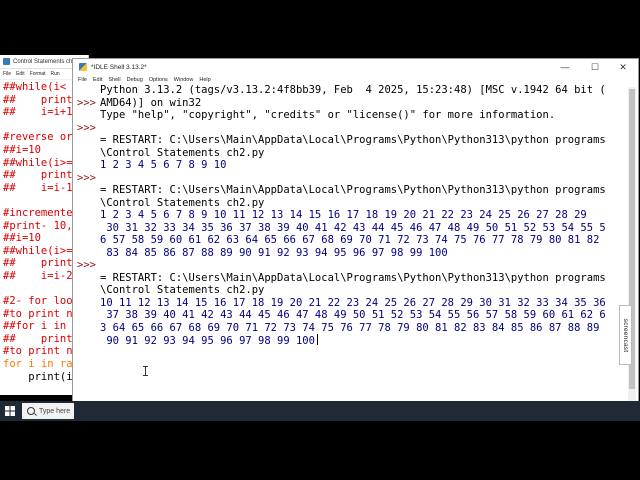  Describe the element at coordinates (6, 61) in the screenshot. I see `python-file-icon` at that location.